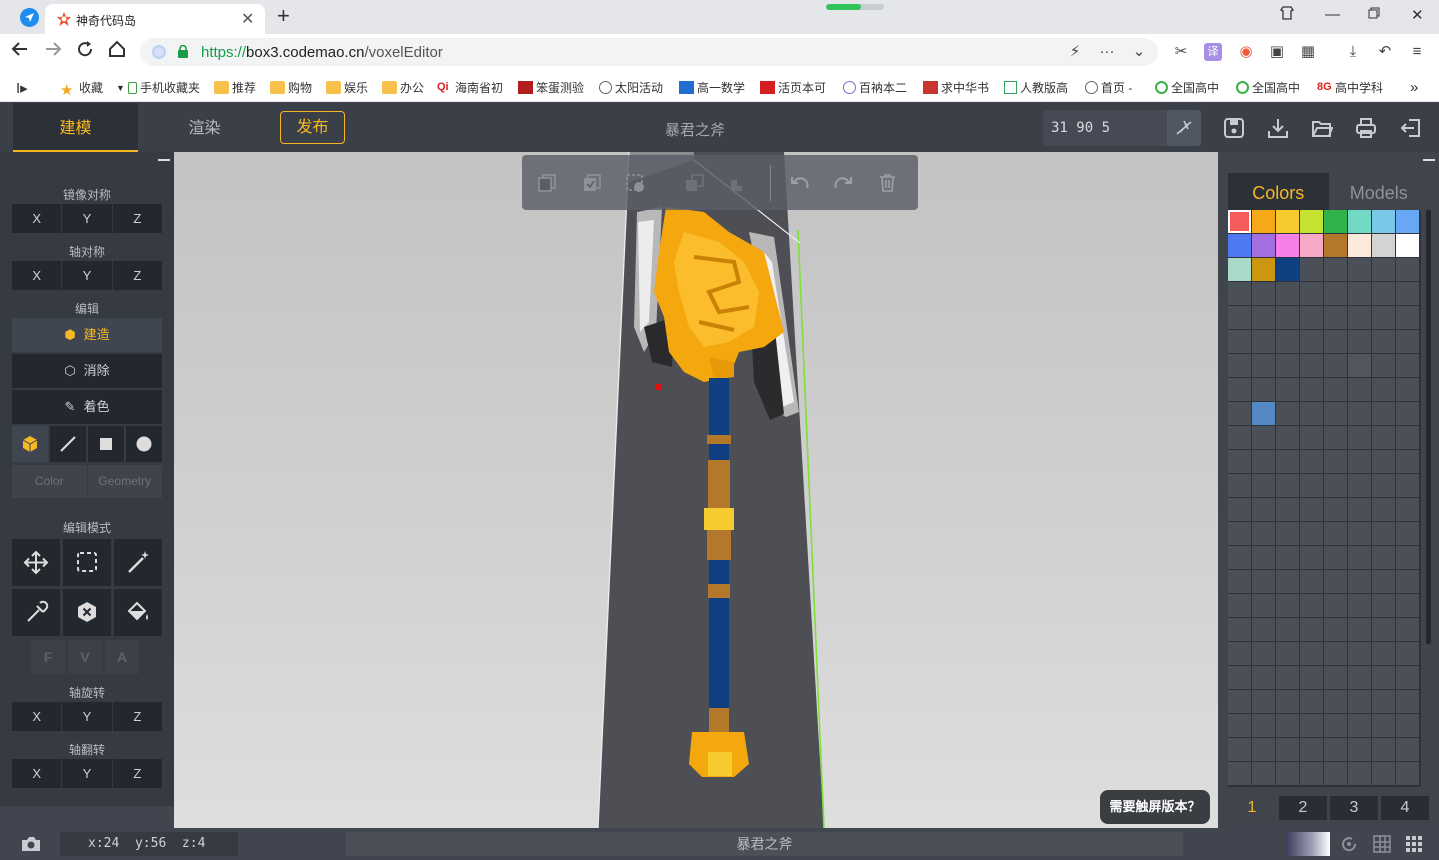 The height and width of the screenshot is (860, 1439). What do you see at coordinates (37, 218) in the screenshot?
I see `mirror-x-button: X` at bounding box center [37, 218].